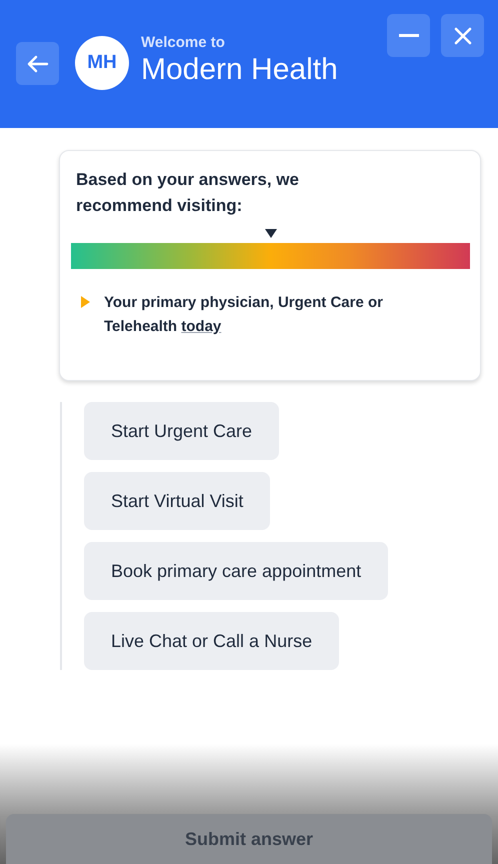 Image resolution: width=498 pixels, height=864 pixels. I want to click on bullet-triangle-icon, so click(85, 302).